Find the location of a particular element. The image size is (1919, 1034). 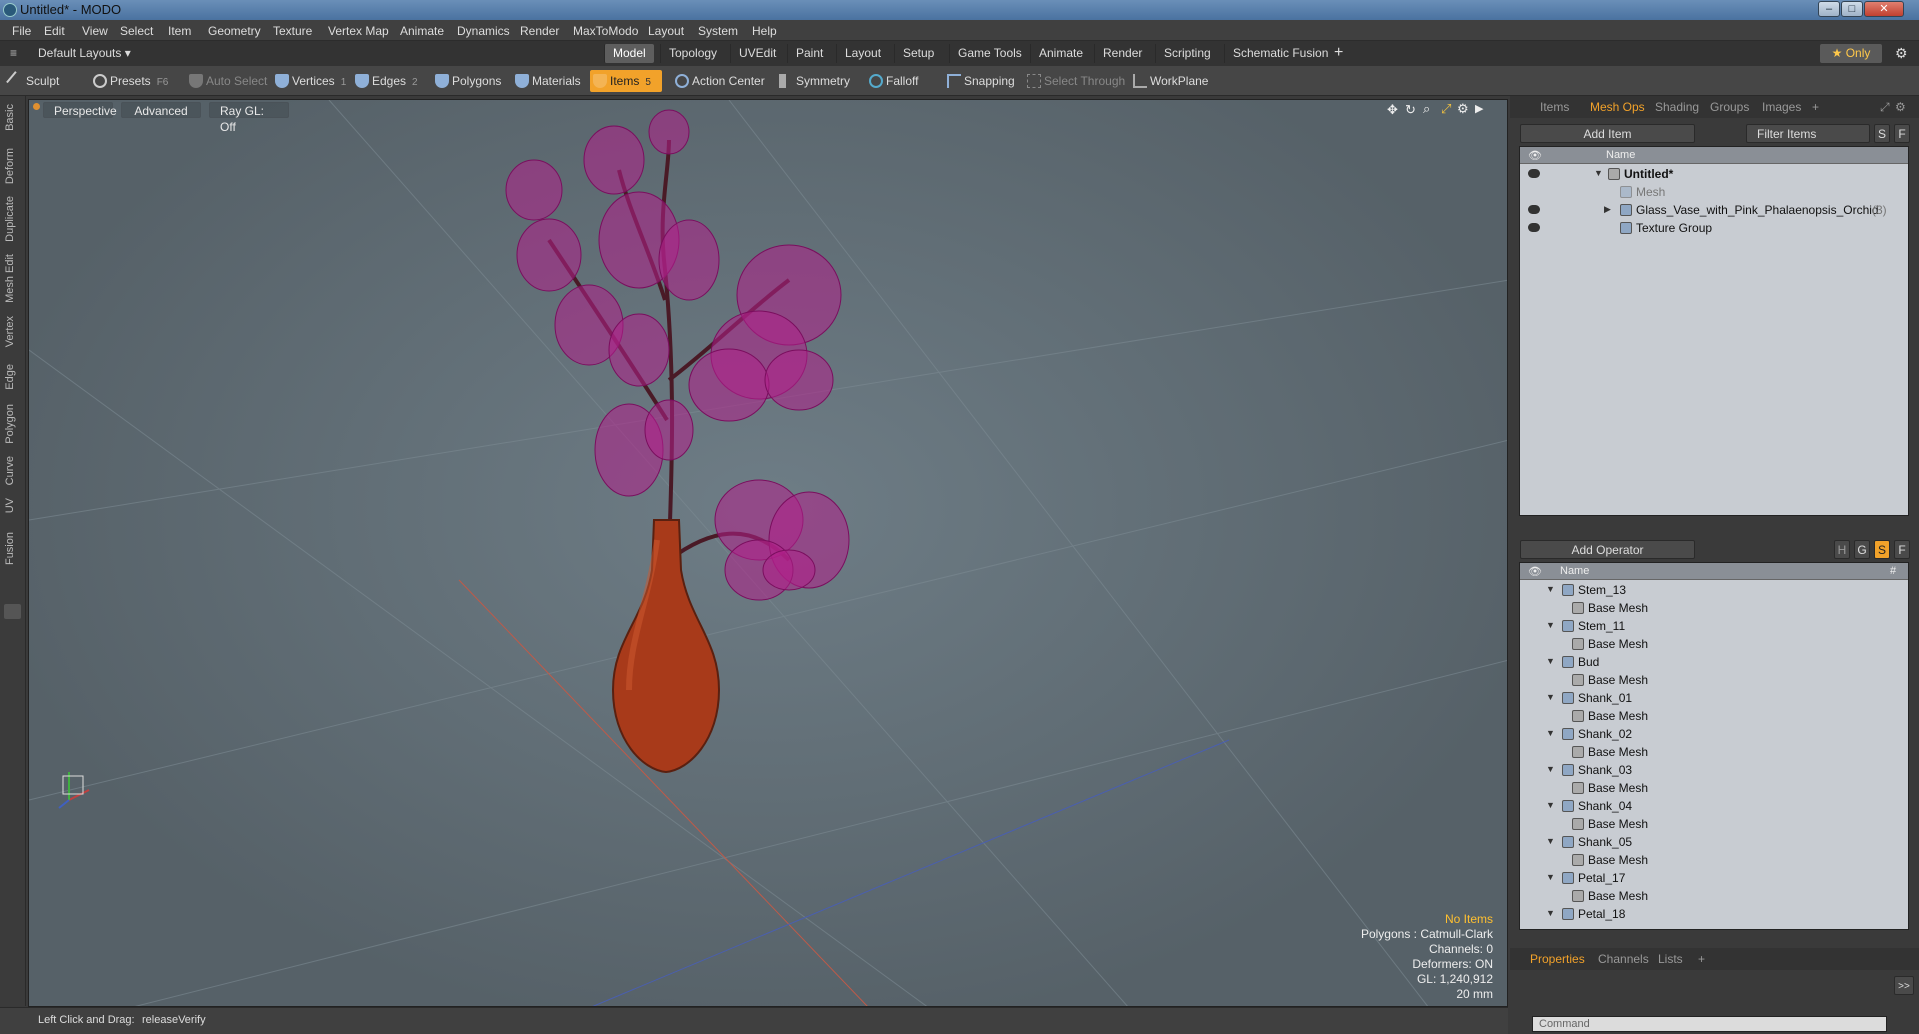

filter-s-button: S is located at coordinates (1882, 133).